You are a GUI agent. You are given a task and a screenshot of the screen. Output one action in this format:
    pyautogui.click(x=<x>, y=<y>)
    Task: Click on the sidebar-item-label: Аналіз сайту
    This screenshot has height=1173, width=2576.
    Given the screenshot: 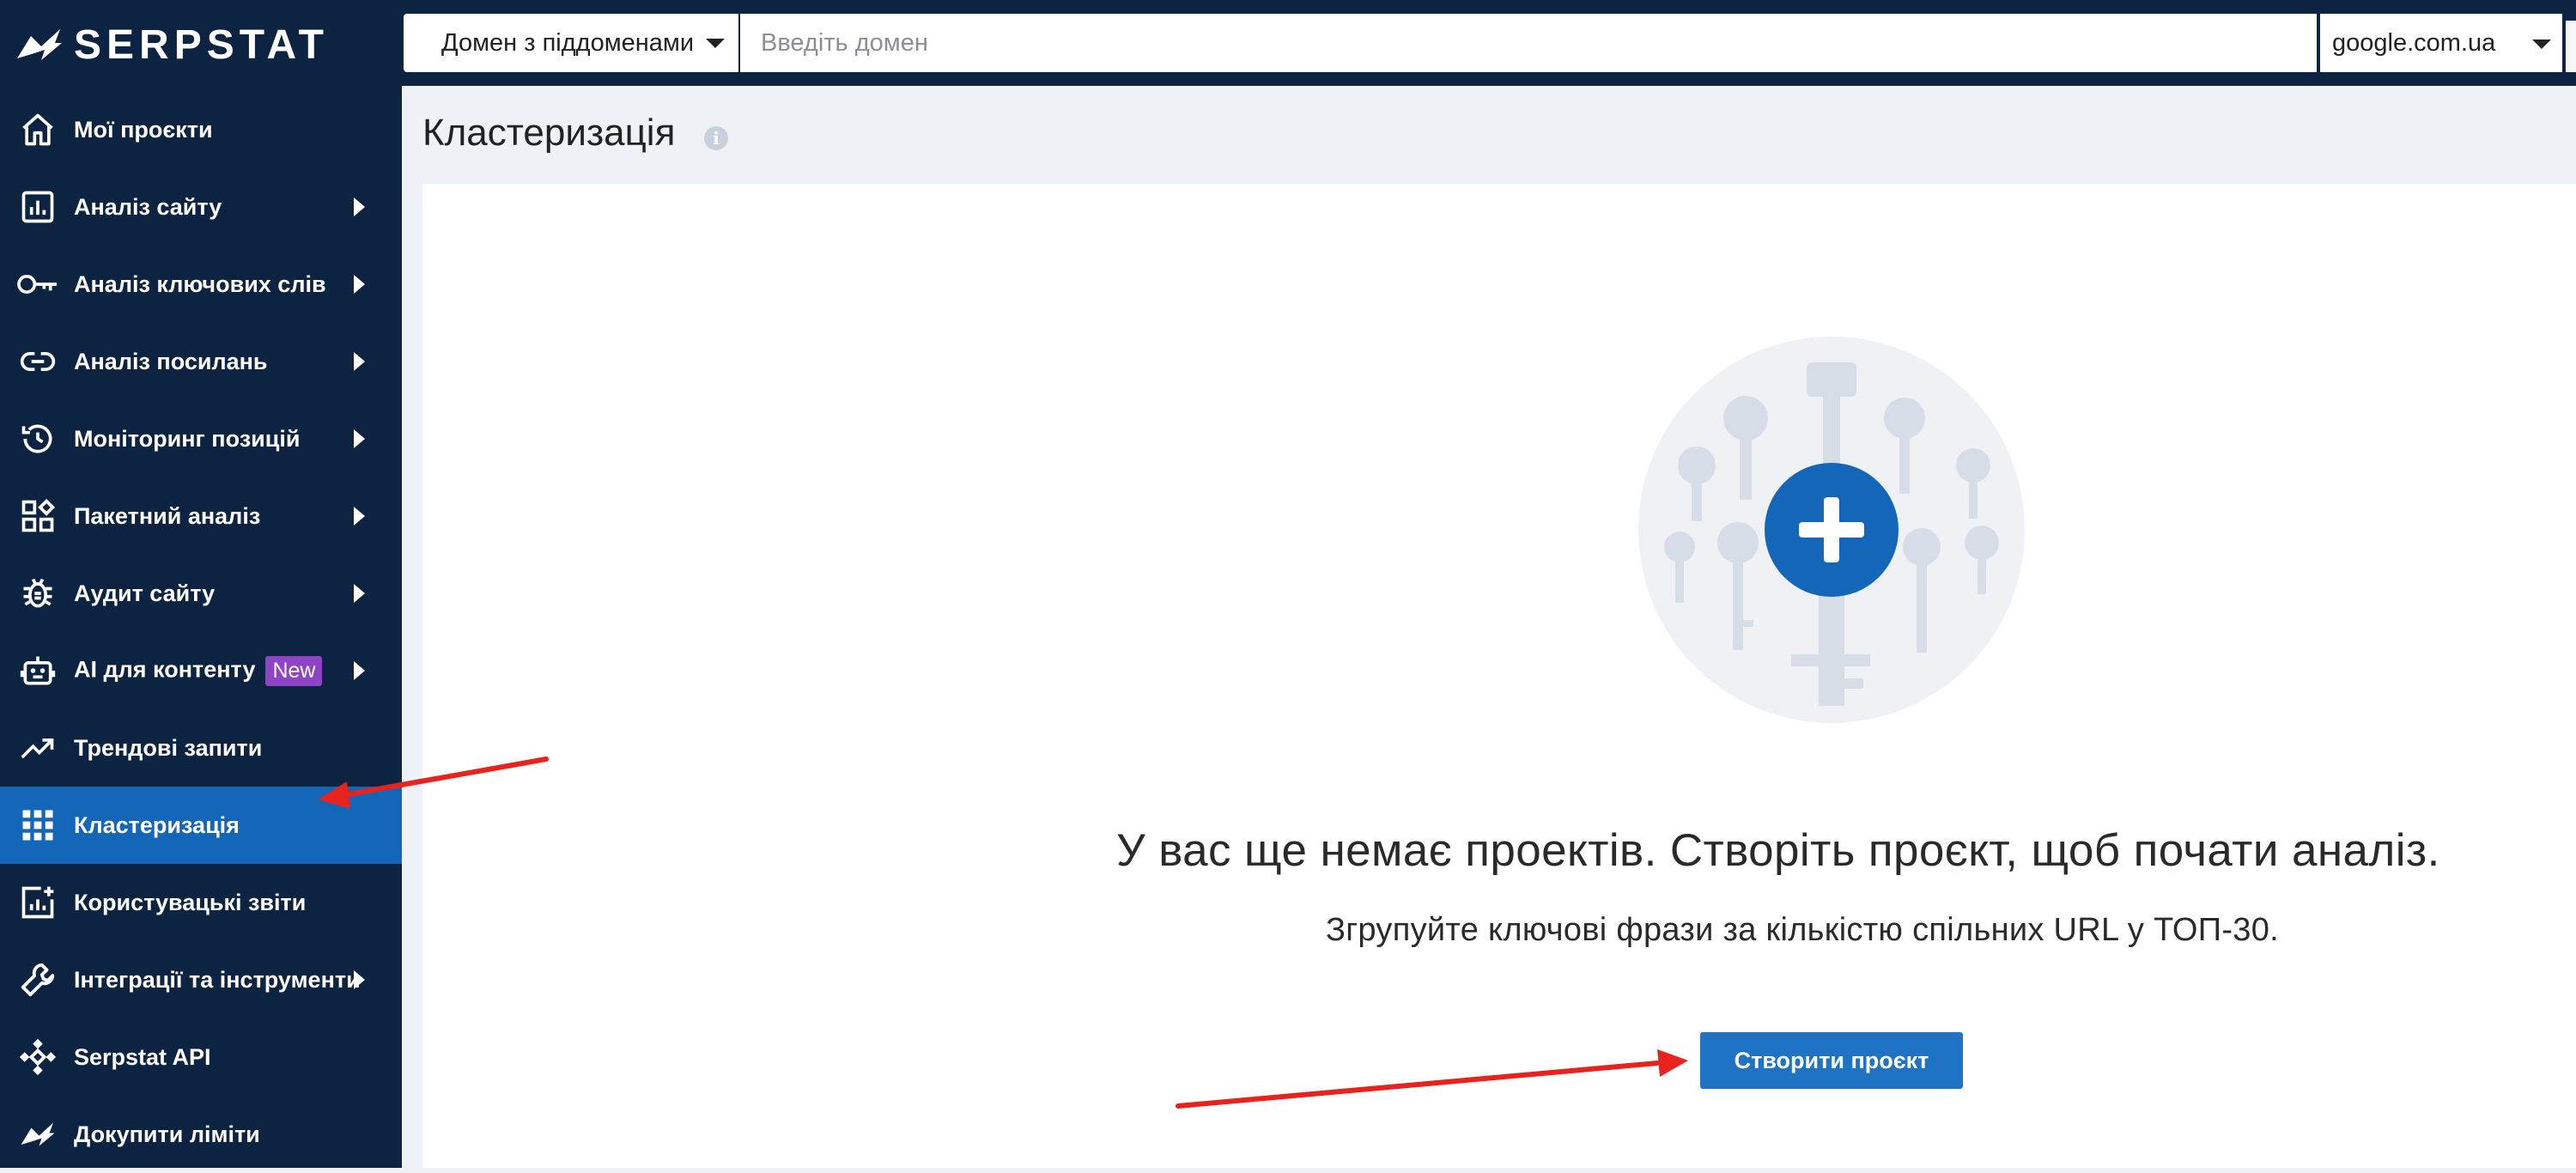 What is the action you would take?
    pyautogui.click(x=148, y=206)
    